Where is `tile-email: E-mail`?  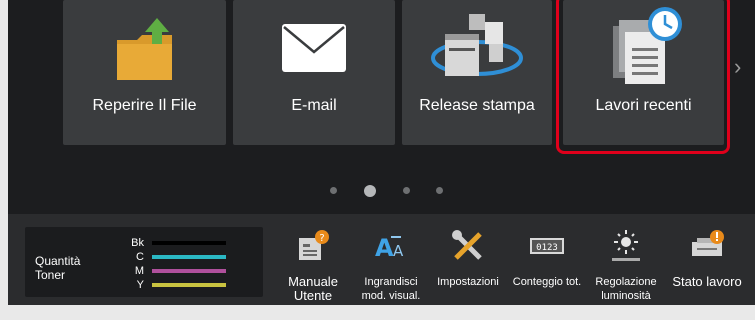 tile-email: E-mail is located at coordinates (314, 72).